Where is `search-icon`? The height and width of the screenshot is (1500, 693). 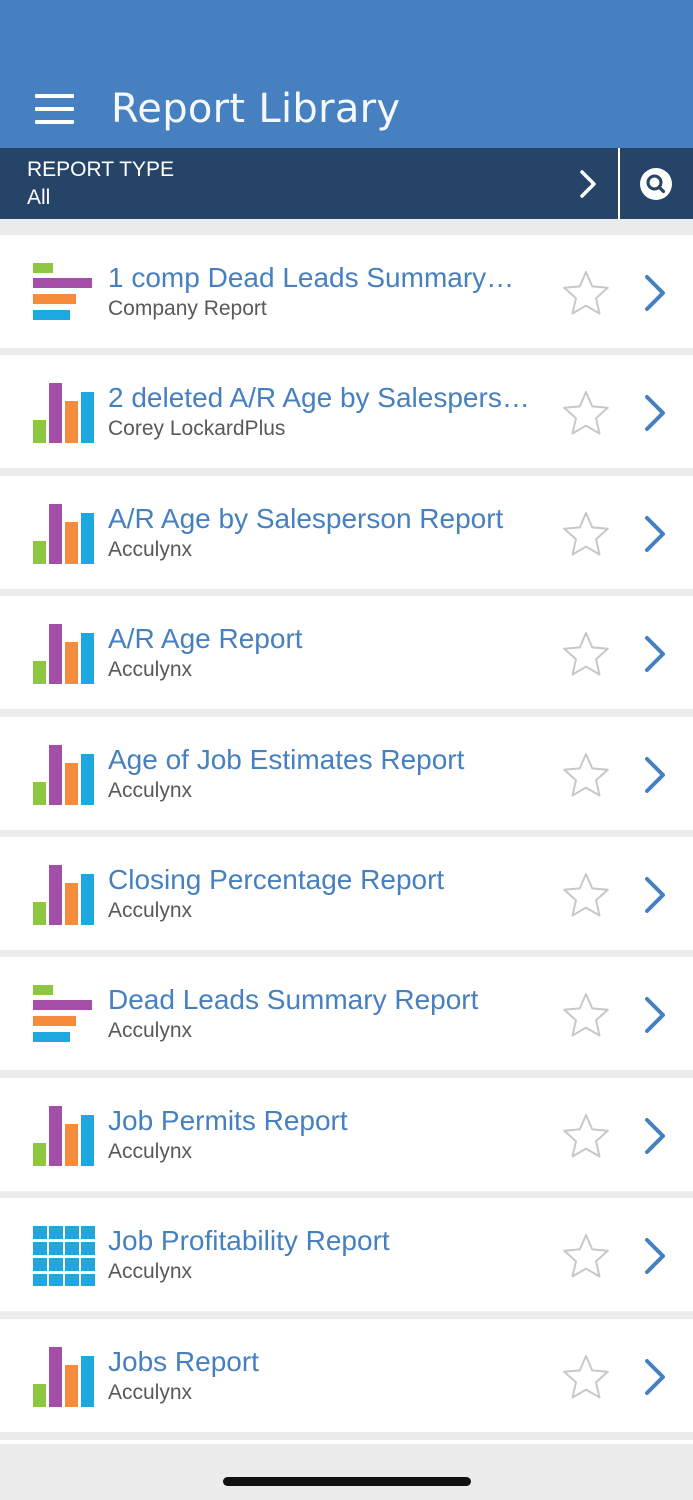 search-icon is located at coordinates (656, 184).